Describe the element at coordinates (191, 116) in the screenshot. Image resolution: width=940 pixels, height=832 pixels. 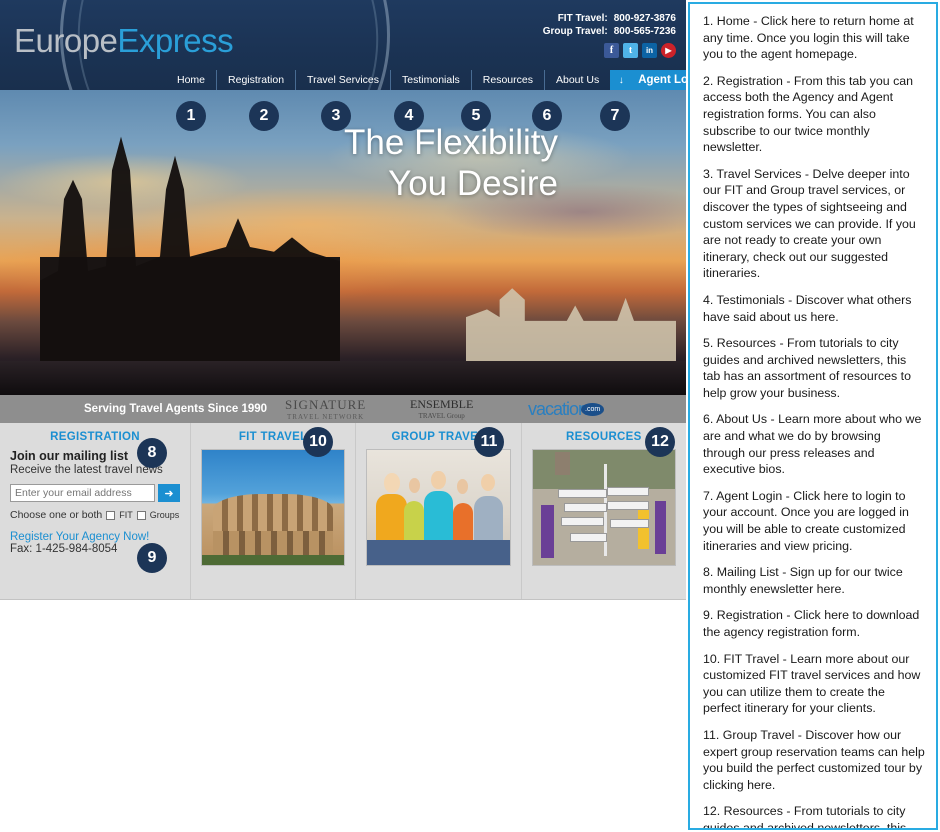
I see `callout-badge-1: 1` at that location.